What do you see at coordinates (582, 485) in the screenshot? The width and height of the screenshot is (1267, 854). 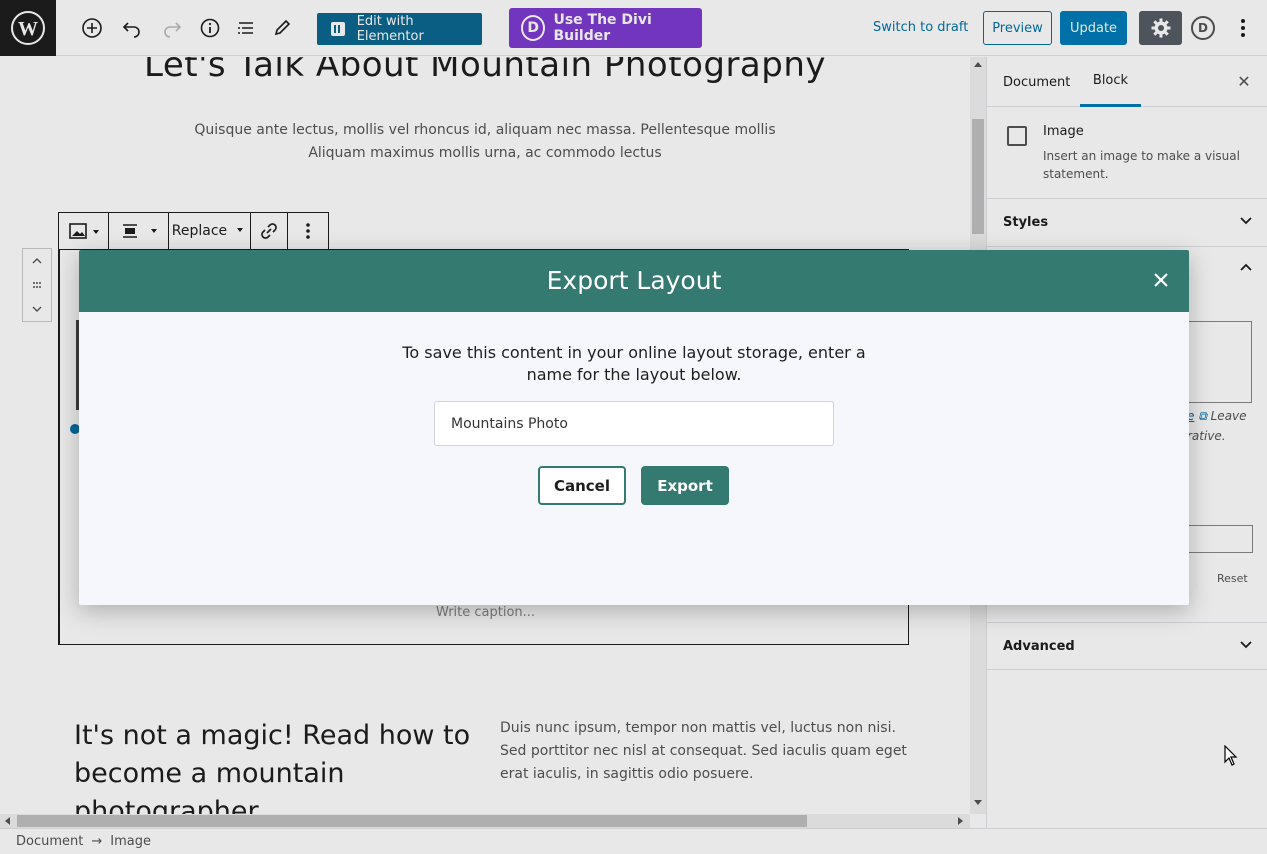 I see `cancel-button: Cancel` at bounding box center [582, 485].